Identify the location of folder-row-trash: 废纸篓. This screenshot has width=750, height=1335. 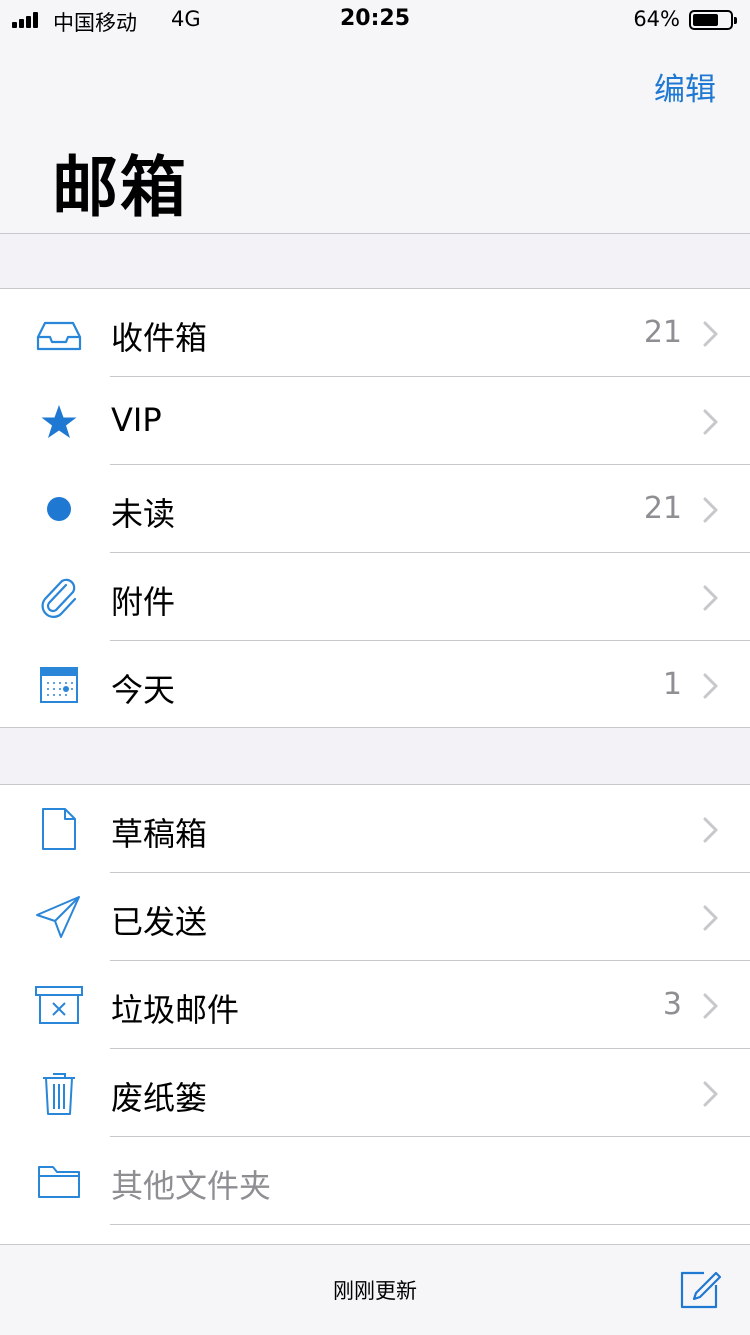
(375, 1093).